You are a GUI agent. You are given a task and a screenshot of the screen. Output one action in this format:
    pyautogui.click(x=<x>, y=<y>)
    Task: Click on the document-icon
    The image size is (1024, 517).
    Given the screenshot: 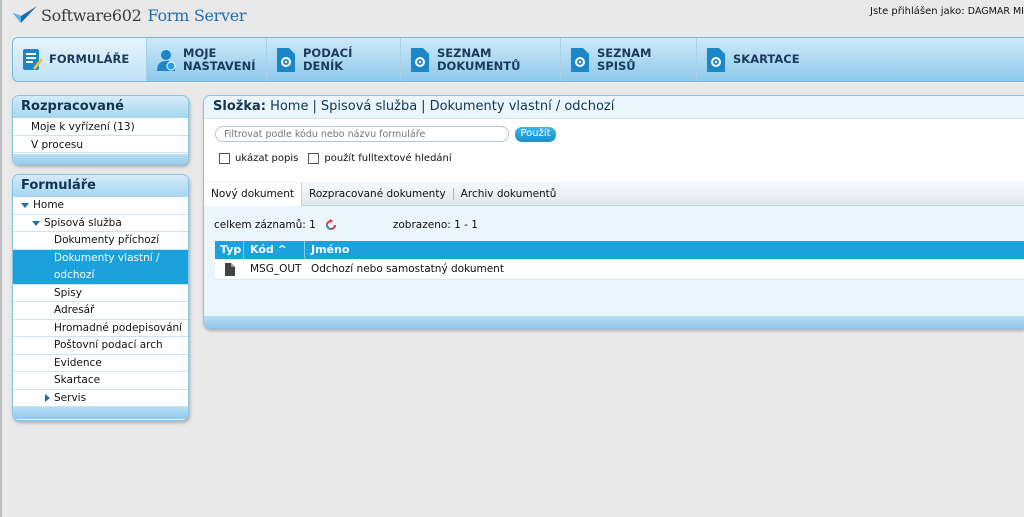 What is the action you would take?
    pyautogui.click(x=230, y=269)
    